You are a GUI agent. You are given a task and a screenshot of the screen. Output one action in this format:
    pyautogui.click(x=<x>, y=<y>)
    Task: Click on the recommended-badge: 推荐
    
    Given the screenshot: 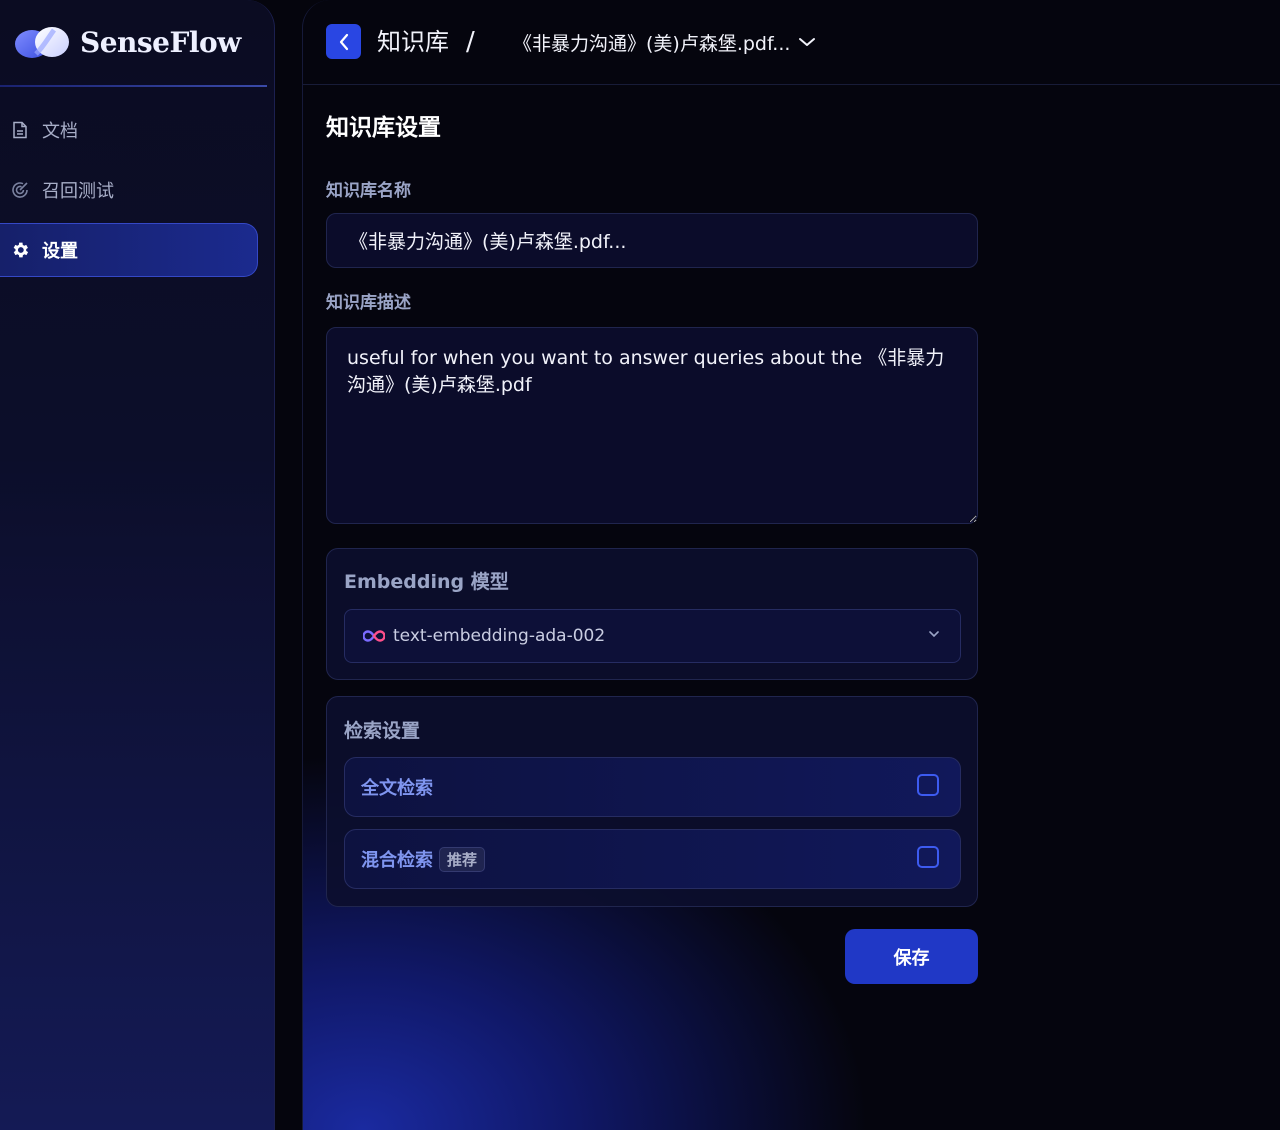 What is the action you would take?
    pyautogui.click(x=462, y=859)
    